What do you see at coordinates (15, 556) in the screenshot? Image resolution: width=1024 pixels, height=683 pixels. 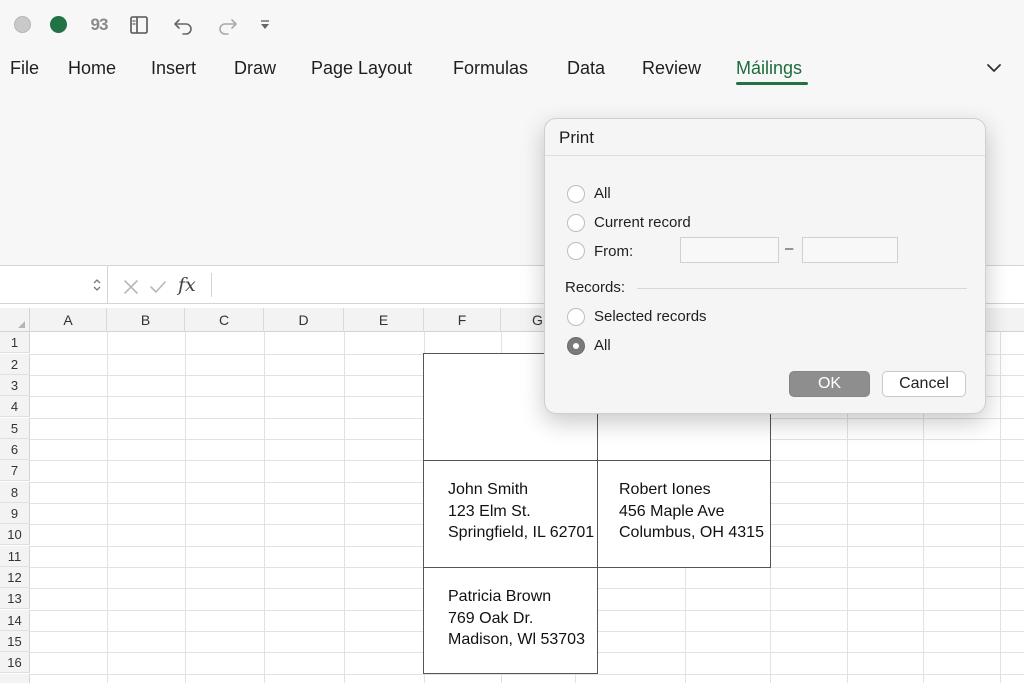 I see `row-header: 11` at bounding box center [15, 556].